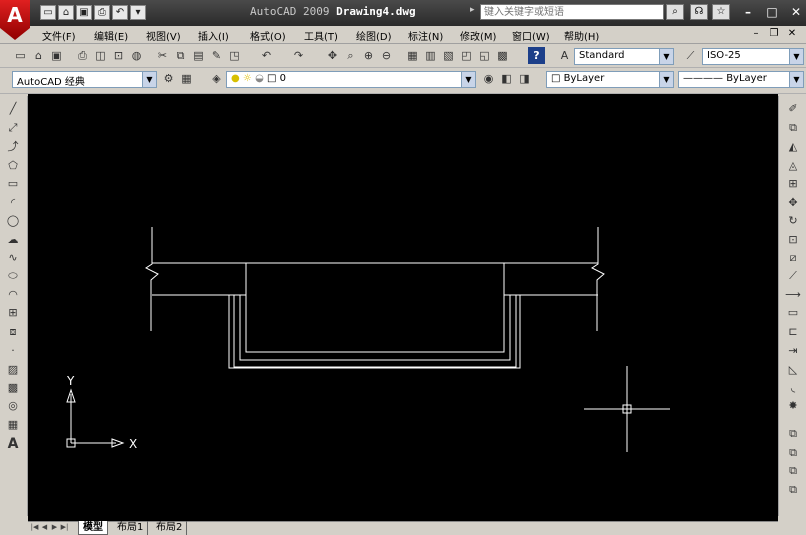 This screenshot has height=535, width=806. What do you see at coordinates (466, 55) in the screenshot?
I see `sheet-set-icon: ◰` at bounding box center [466, 55].